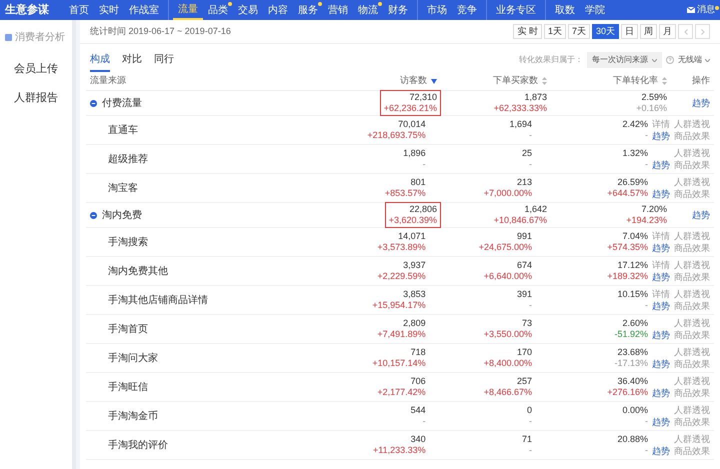  Describe the element at coordinates (703, 10) in the screenshot. I see `messages-link: 消息` at that location.